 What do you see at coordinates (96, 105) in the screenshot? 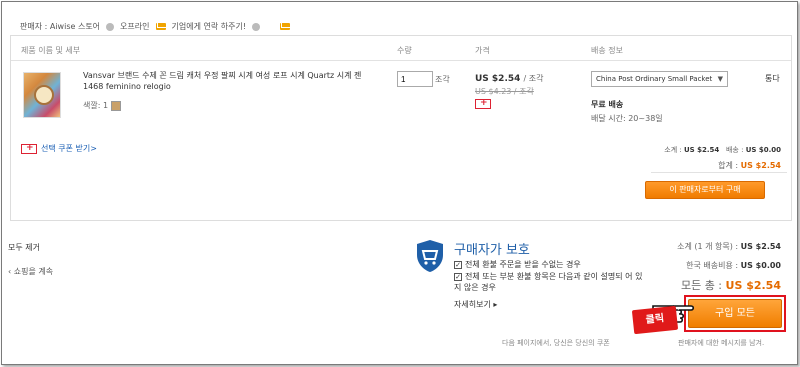
I see `product-color-label: 색깔: 1` at bounding box center [96, 105].